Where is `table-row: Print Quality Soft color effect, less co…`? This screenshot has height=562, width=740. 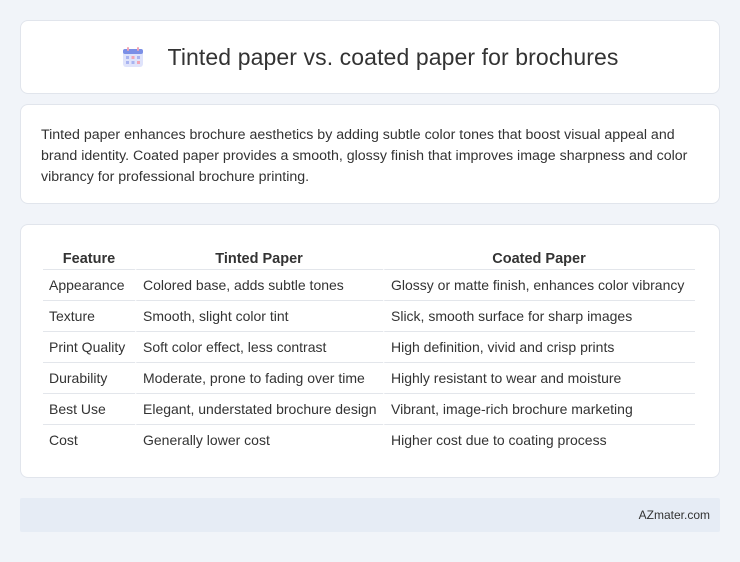
table-row: Print Quality Soft color effect, less co… is located at coordinates (369, 346).